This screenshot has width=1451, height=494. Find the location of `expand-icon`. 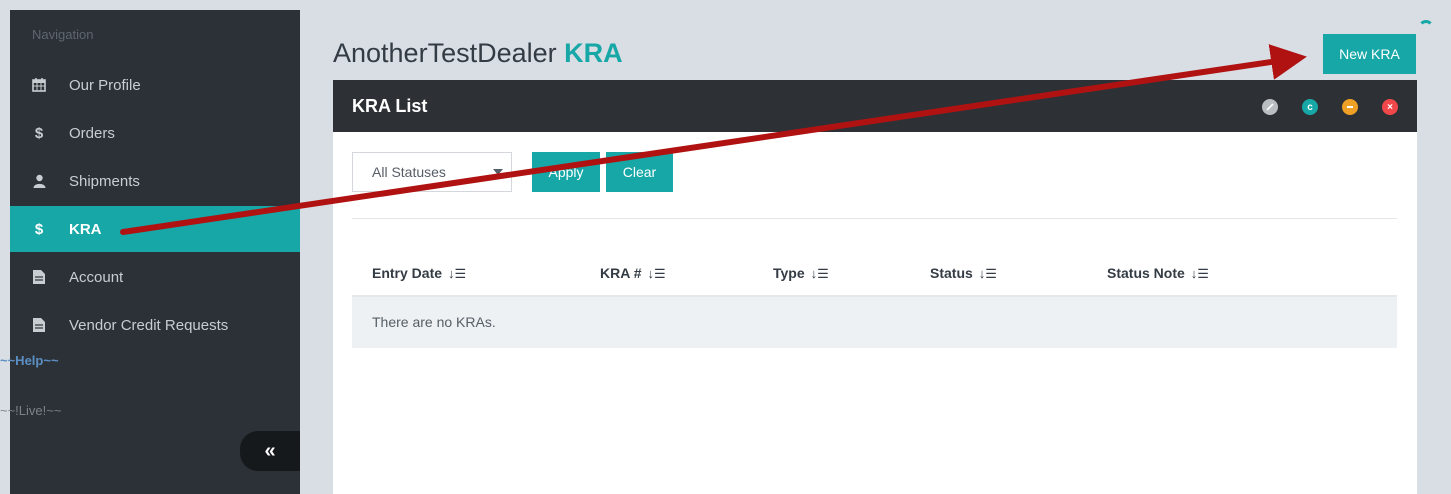

expand-icon is located at coordinates (1270, 107).